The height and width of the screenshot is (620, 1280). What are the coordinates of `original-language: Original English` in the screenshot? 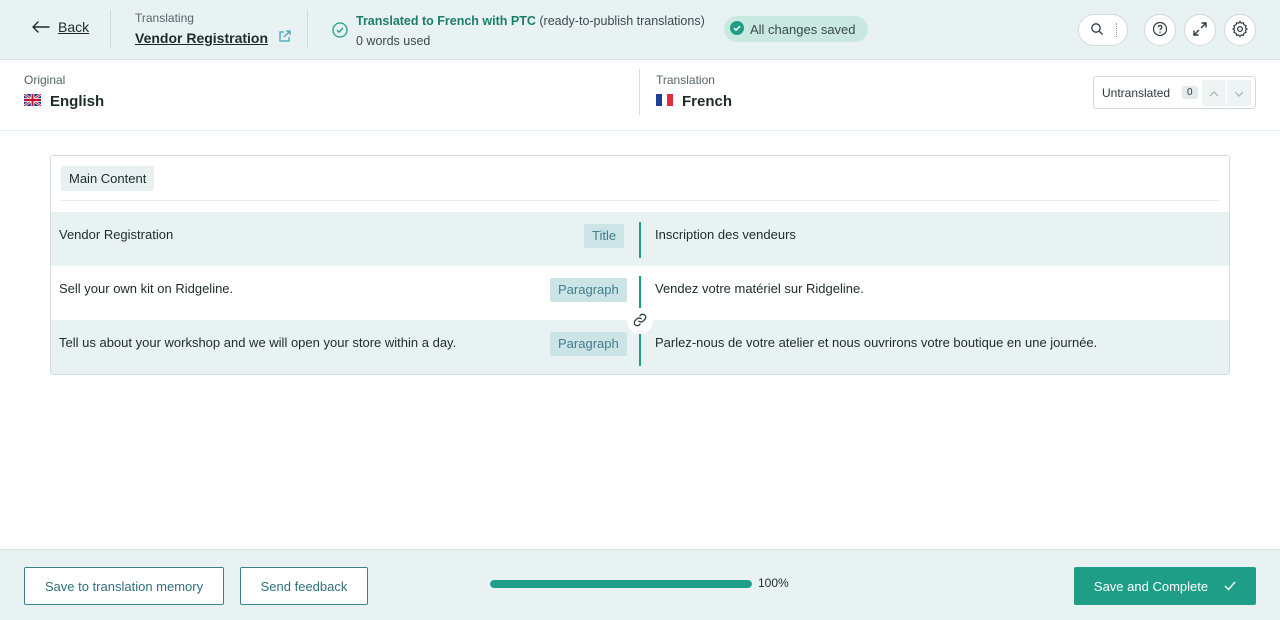 It's located at (64, 91).